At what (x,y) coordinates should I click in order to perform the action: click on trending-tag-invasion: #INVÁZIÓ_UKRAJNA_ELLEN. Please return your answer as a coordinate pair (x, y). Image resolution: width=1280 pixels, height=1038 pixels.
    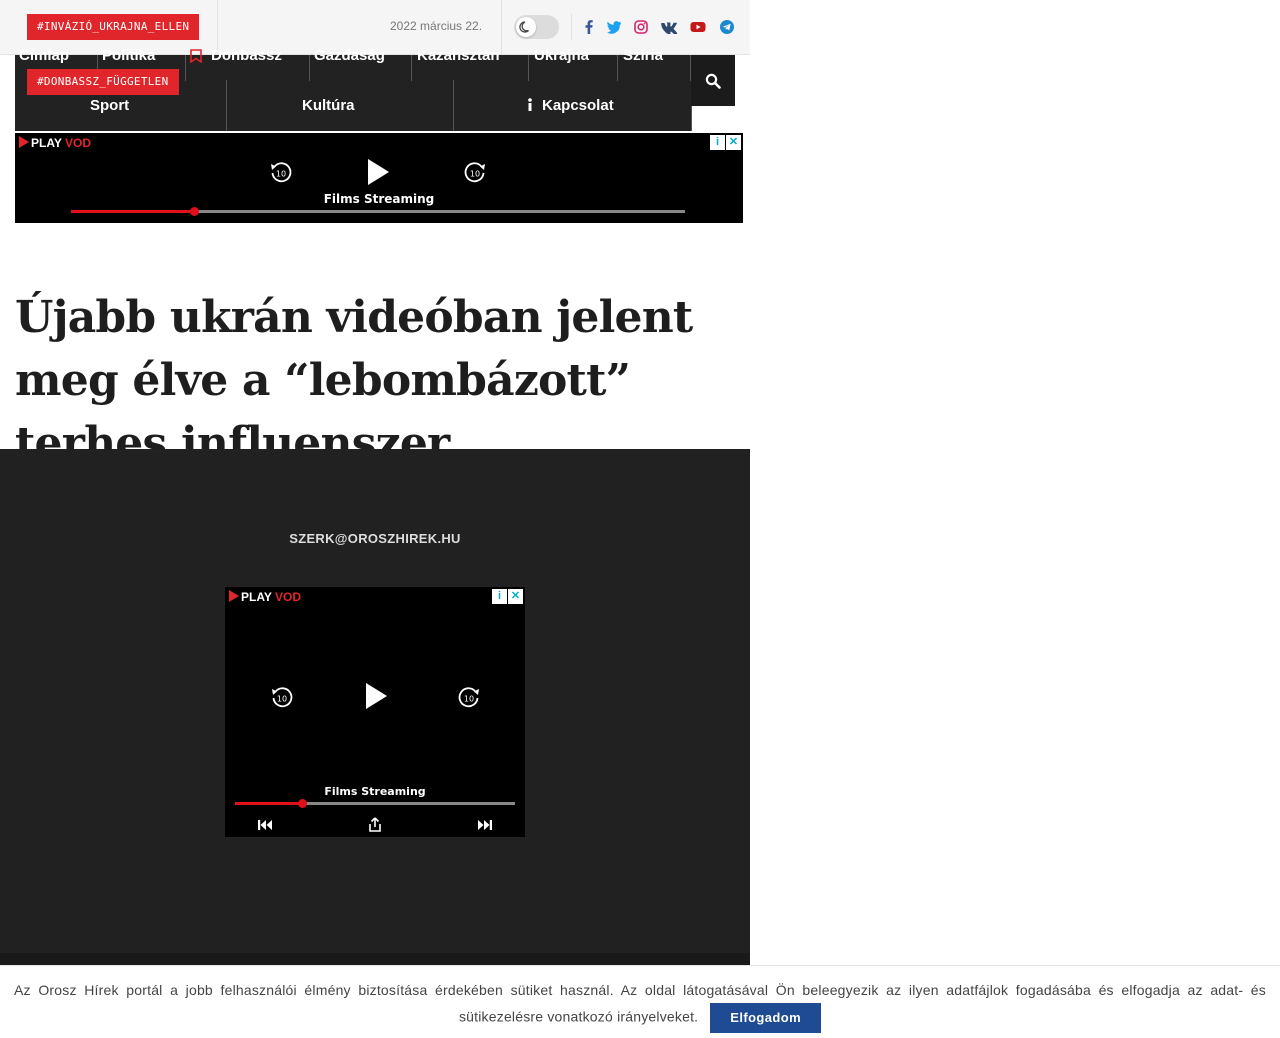
    Looking at the image, I should click on (113, 27).